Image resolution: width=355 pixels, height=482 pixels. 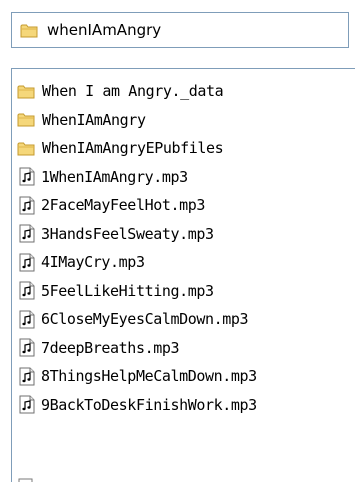 I want to click on file-name: WhenIAmAngry, so click(x=94, y=119).